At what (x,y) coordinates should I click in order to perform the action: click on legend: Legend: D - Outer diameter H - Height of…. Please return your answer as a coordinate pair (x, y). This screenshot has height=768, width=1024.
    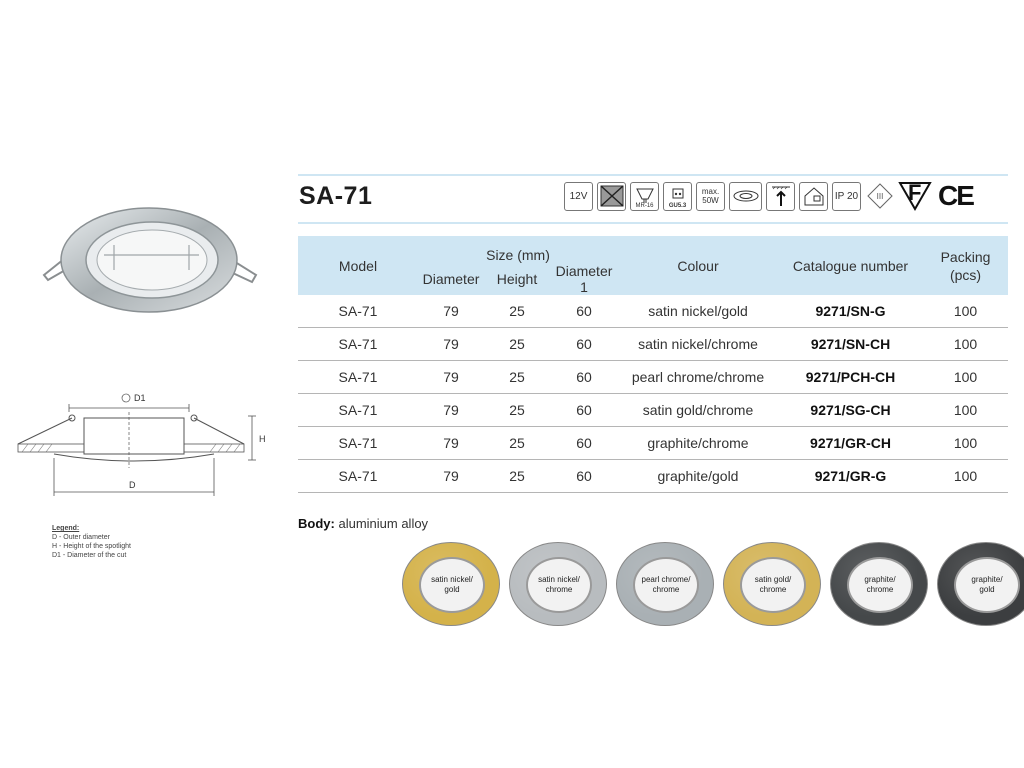
    Looking at the image, I should click on (91, 542).